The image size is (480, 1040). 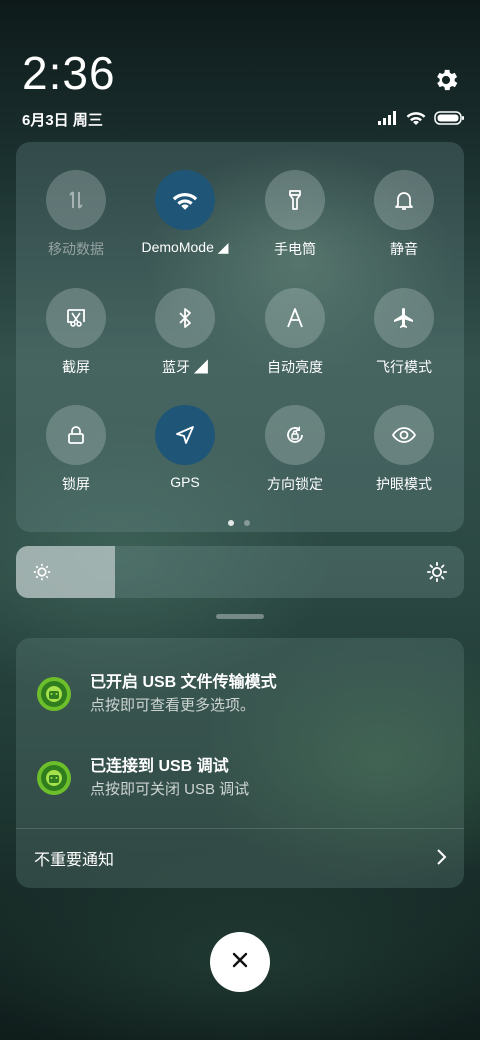 I want to click on notification-item: 已连接到 USB 调试 点按即可关闭 USB 调试, so click(x=240, y=778).